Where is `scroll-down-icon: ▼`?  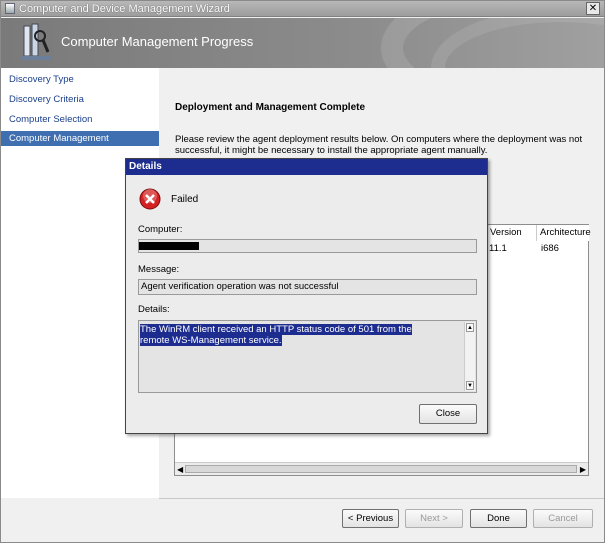
scroll-down-icon: ▼ is located at coordinates (470, 385).